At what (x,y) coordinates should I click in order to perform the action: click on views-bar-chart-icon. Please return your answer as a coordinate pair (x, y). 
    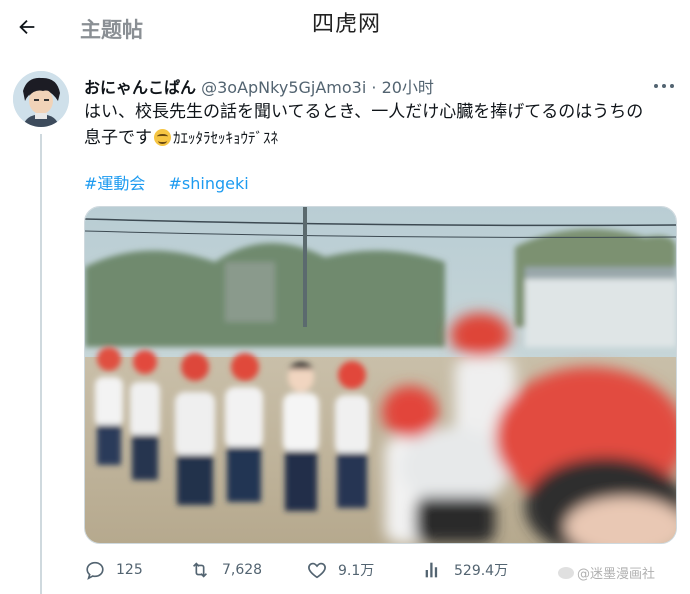
    Looking at the image, I should click on (431, 570).